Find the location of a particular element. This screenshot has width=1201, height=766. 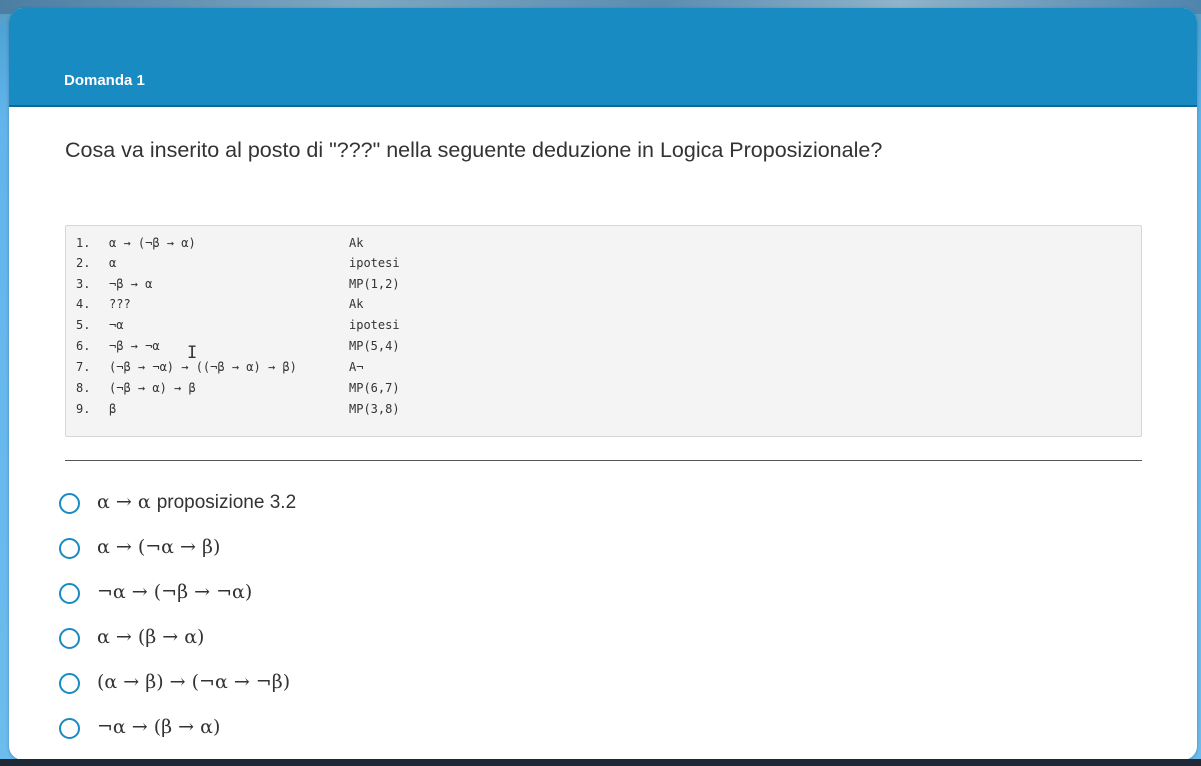

answer-formula: ¬α → (β → α) is located at coordinates (159, 727).